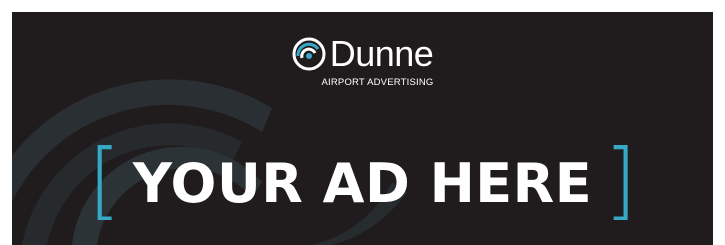  Describe the element at coordinates (104, 180) in the screenshot. I see `open-bracket: [` at that location.